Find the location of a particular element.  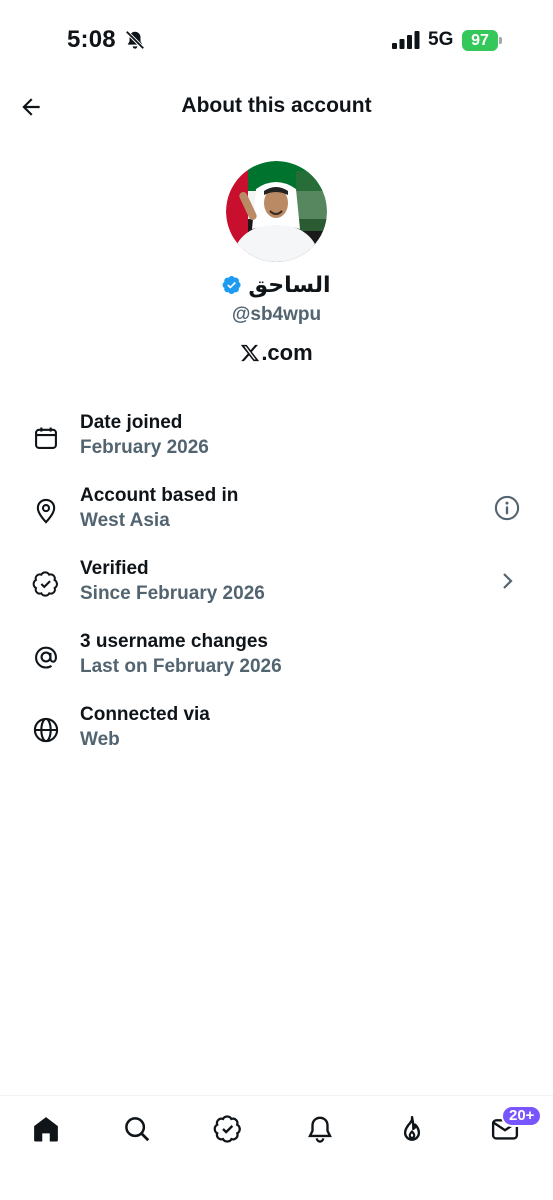

bell-icon is located at coordinates (320, 1129).